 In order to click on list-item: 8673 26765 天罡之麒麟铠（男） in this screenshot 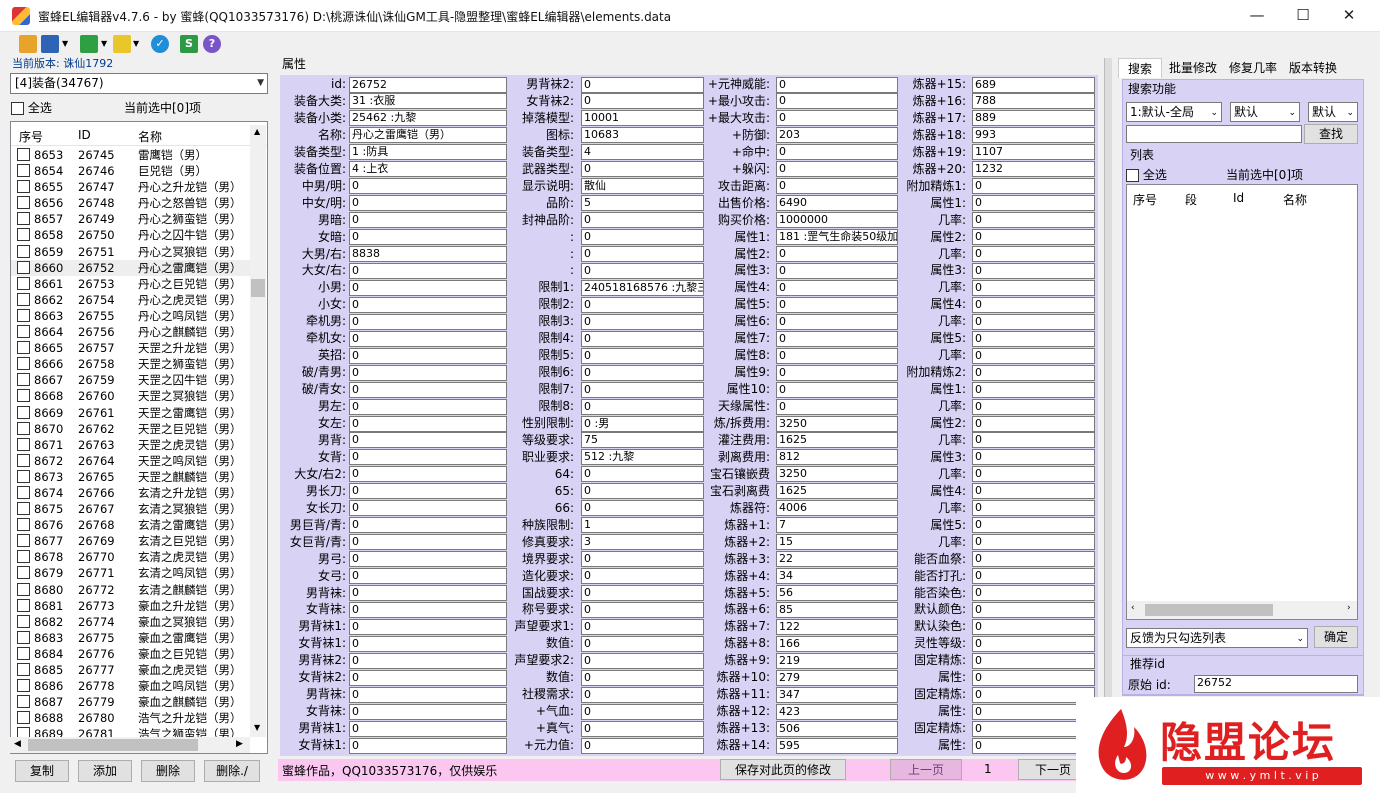, I will do `click(133, 477)`.